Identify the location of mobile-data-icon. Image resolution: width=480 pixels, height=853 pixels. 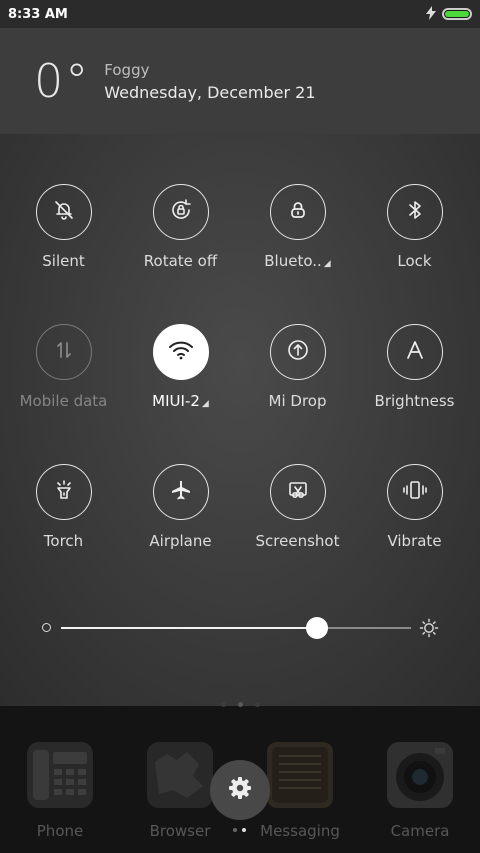
(64, 352).